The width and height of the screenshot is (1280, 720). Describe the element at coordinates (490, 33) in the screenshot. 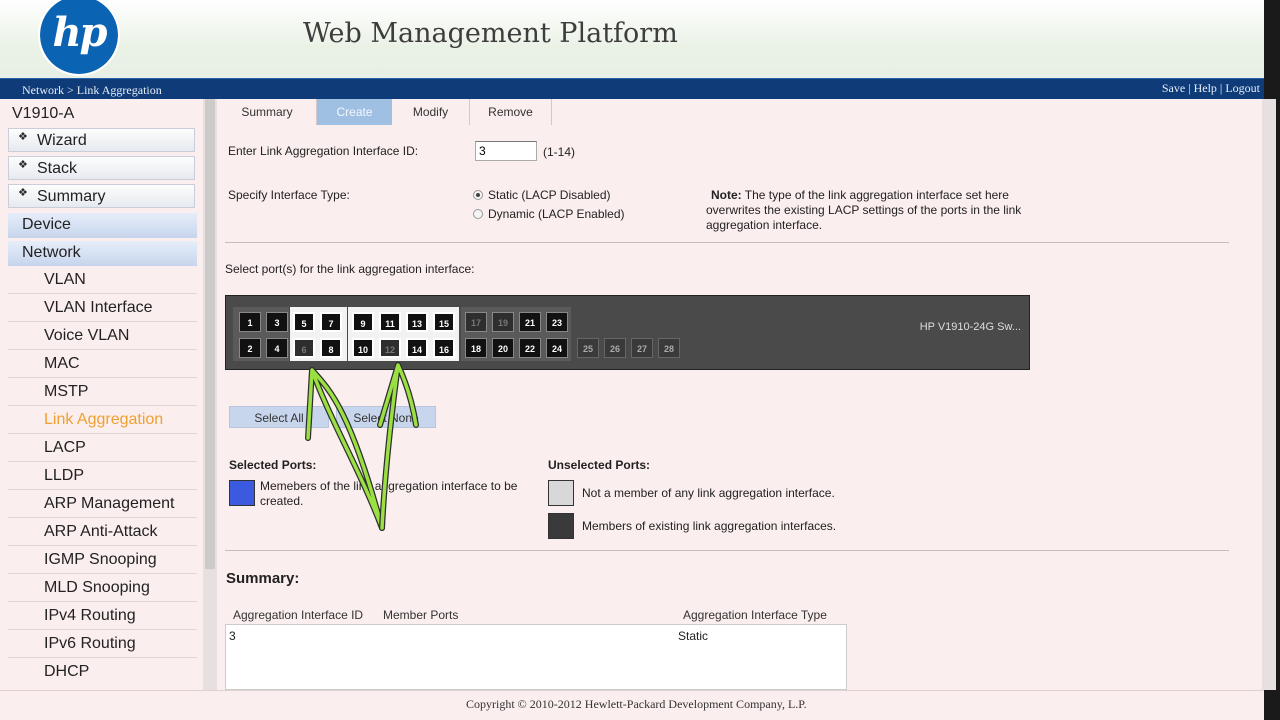

I see `app-title: Web Management Platform` at that location.